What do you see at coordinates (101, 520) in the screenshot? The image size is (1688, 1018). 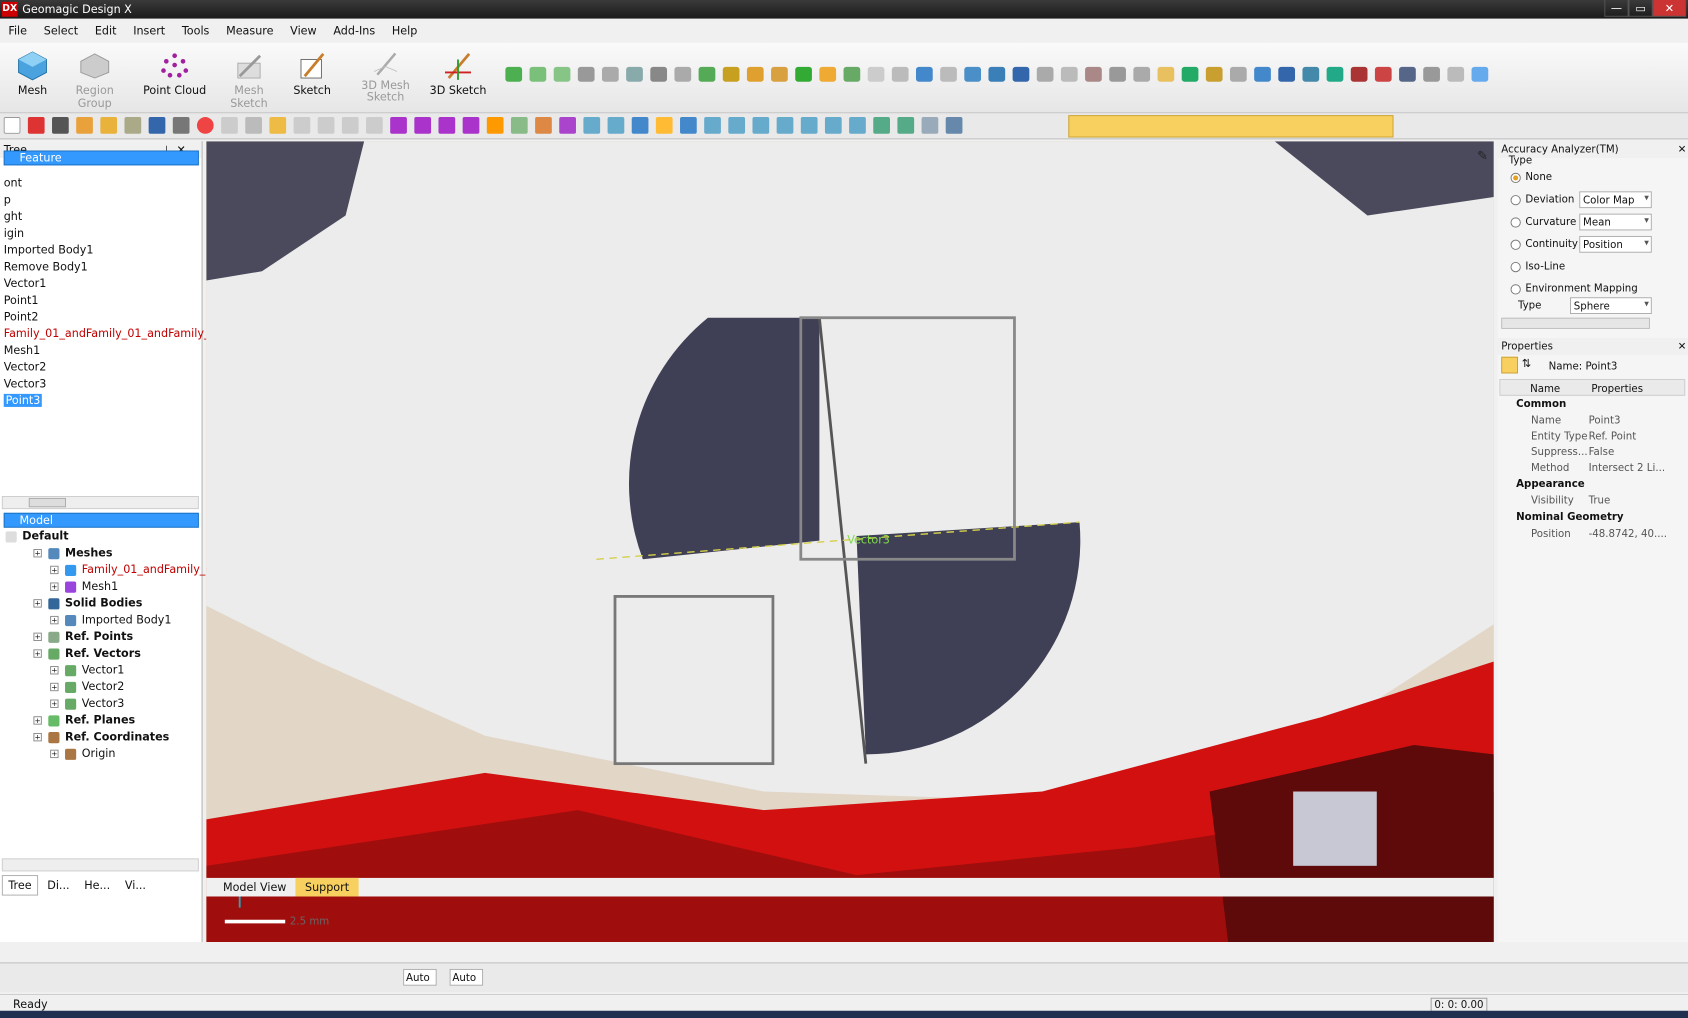 I see `model-header: Model` at bounding box center [101, 520].